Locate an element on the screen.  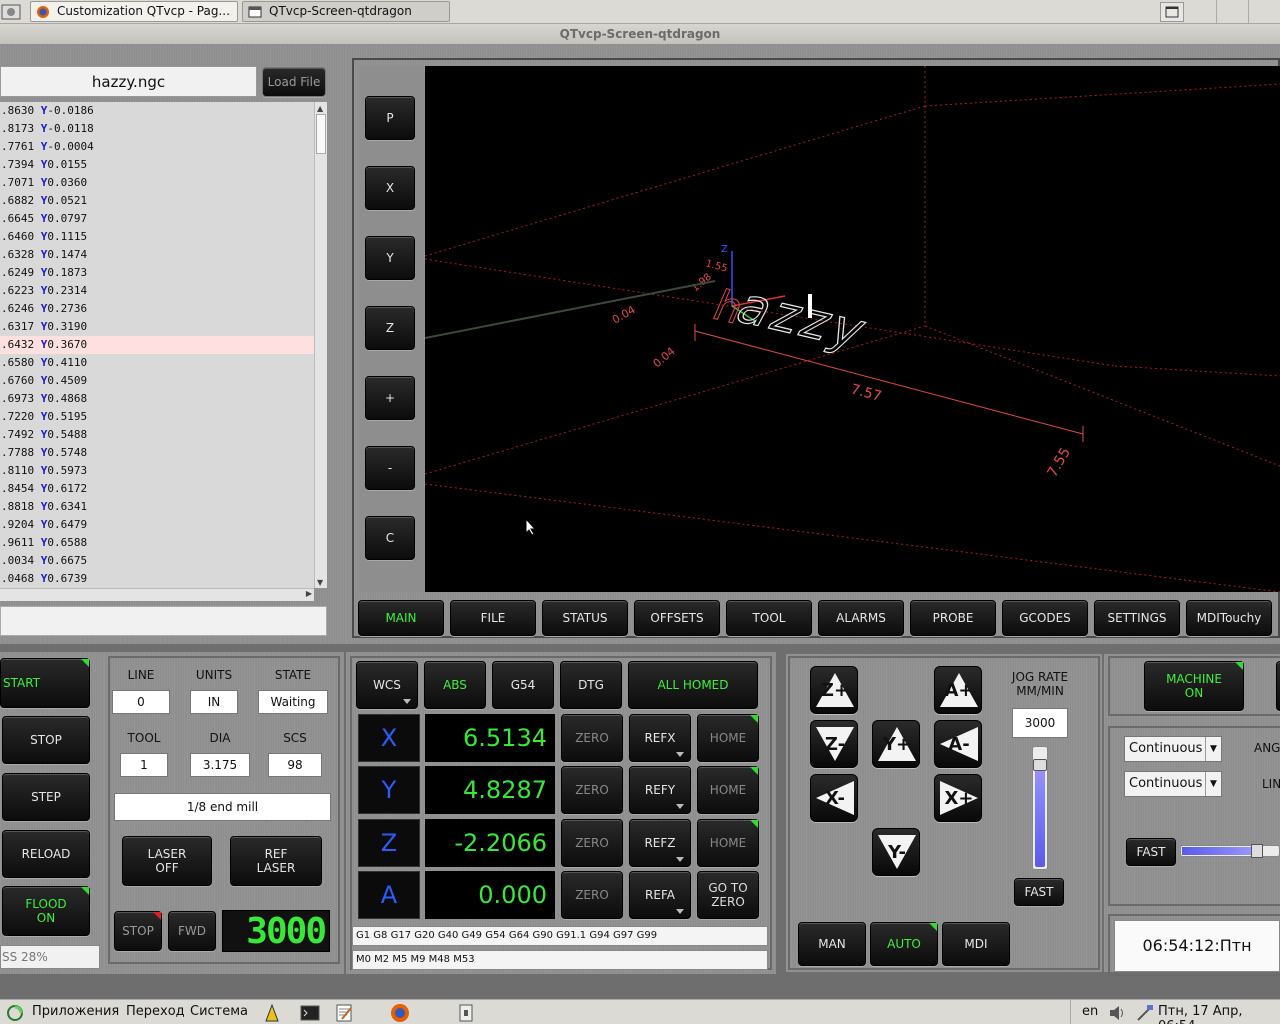
spindle-fwd-button: FWD is located at coordinates (192, 931).